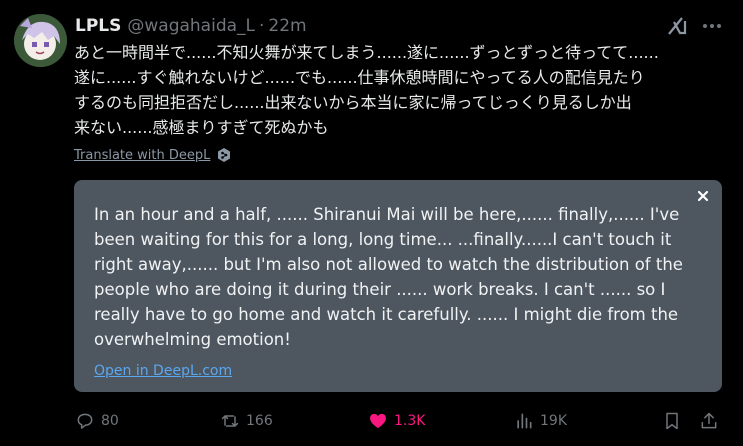 The width and height of the screenshot is (743, 446). Describe the element at coordinates (378, 421) in the screenshot. I see `heart-icon` at that location.